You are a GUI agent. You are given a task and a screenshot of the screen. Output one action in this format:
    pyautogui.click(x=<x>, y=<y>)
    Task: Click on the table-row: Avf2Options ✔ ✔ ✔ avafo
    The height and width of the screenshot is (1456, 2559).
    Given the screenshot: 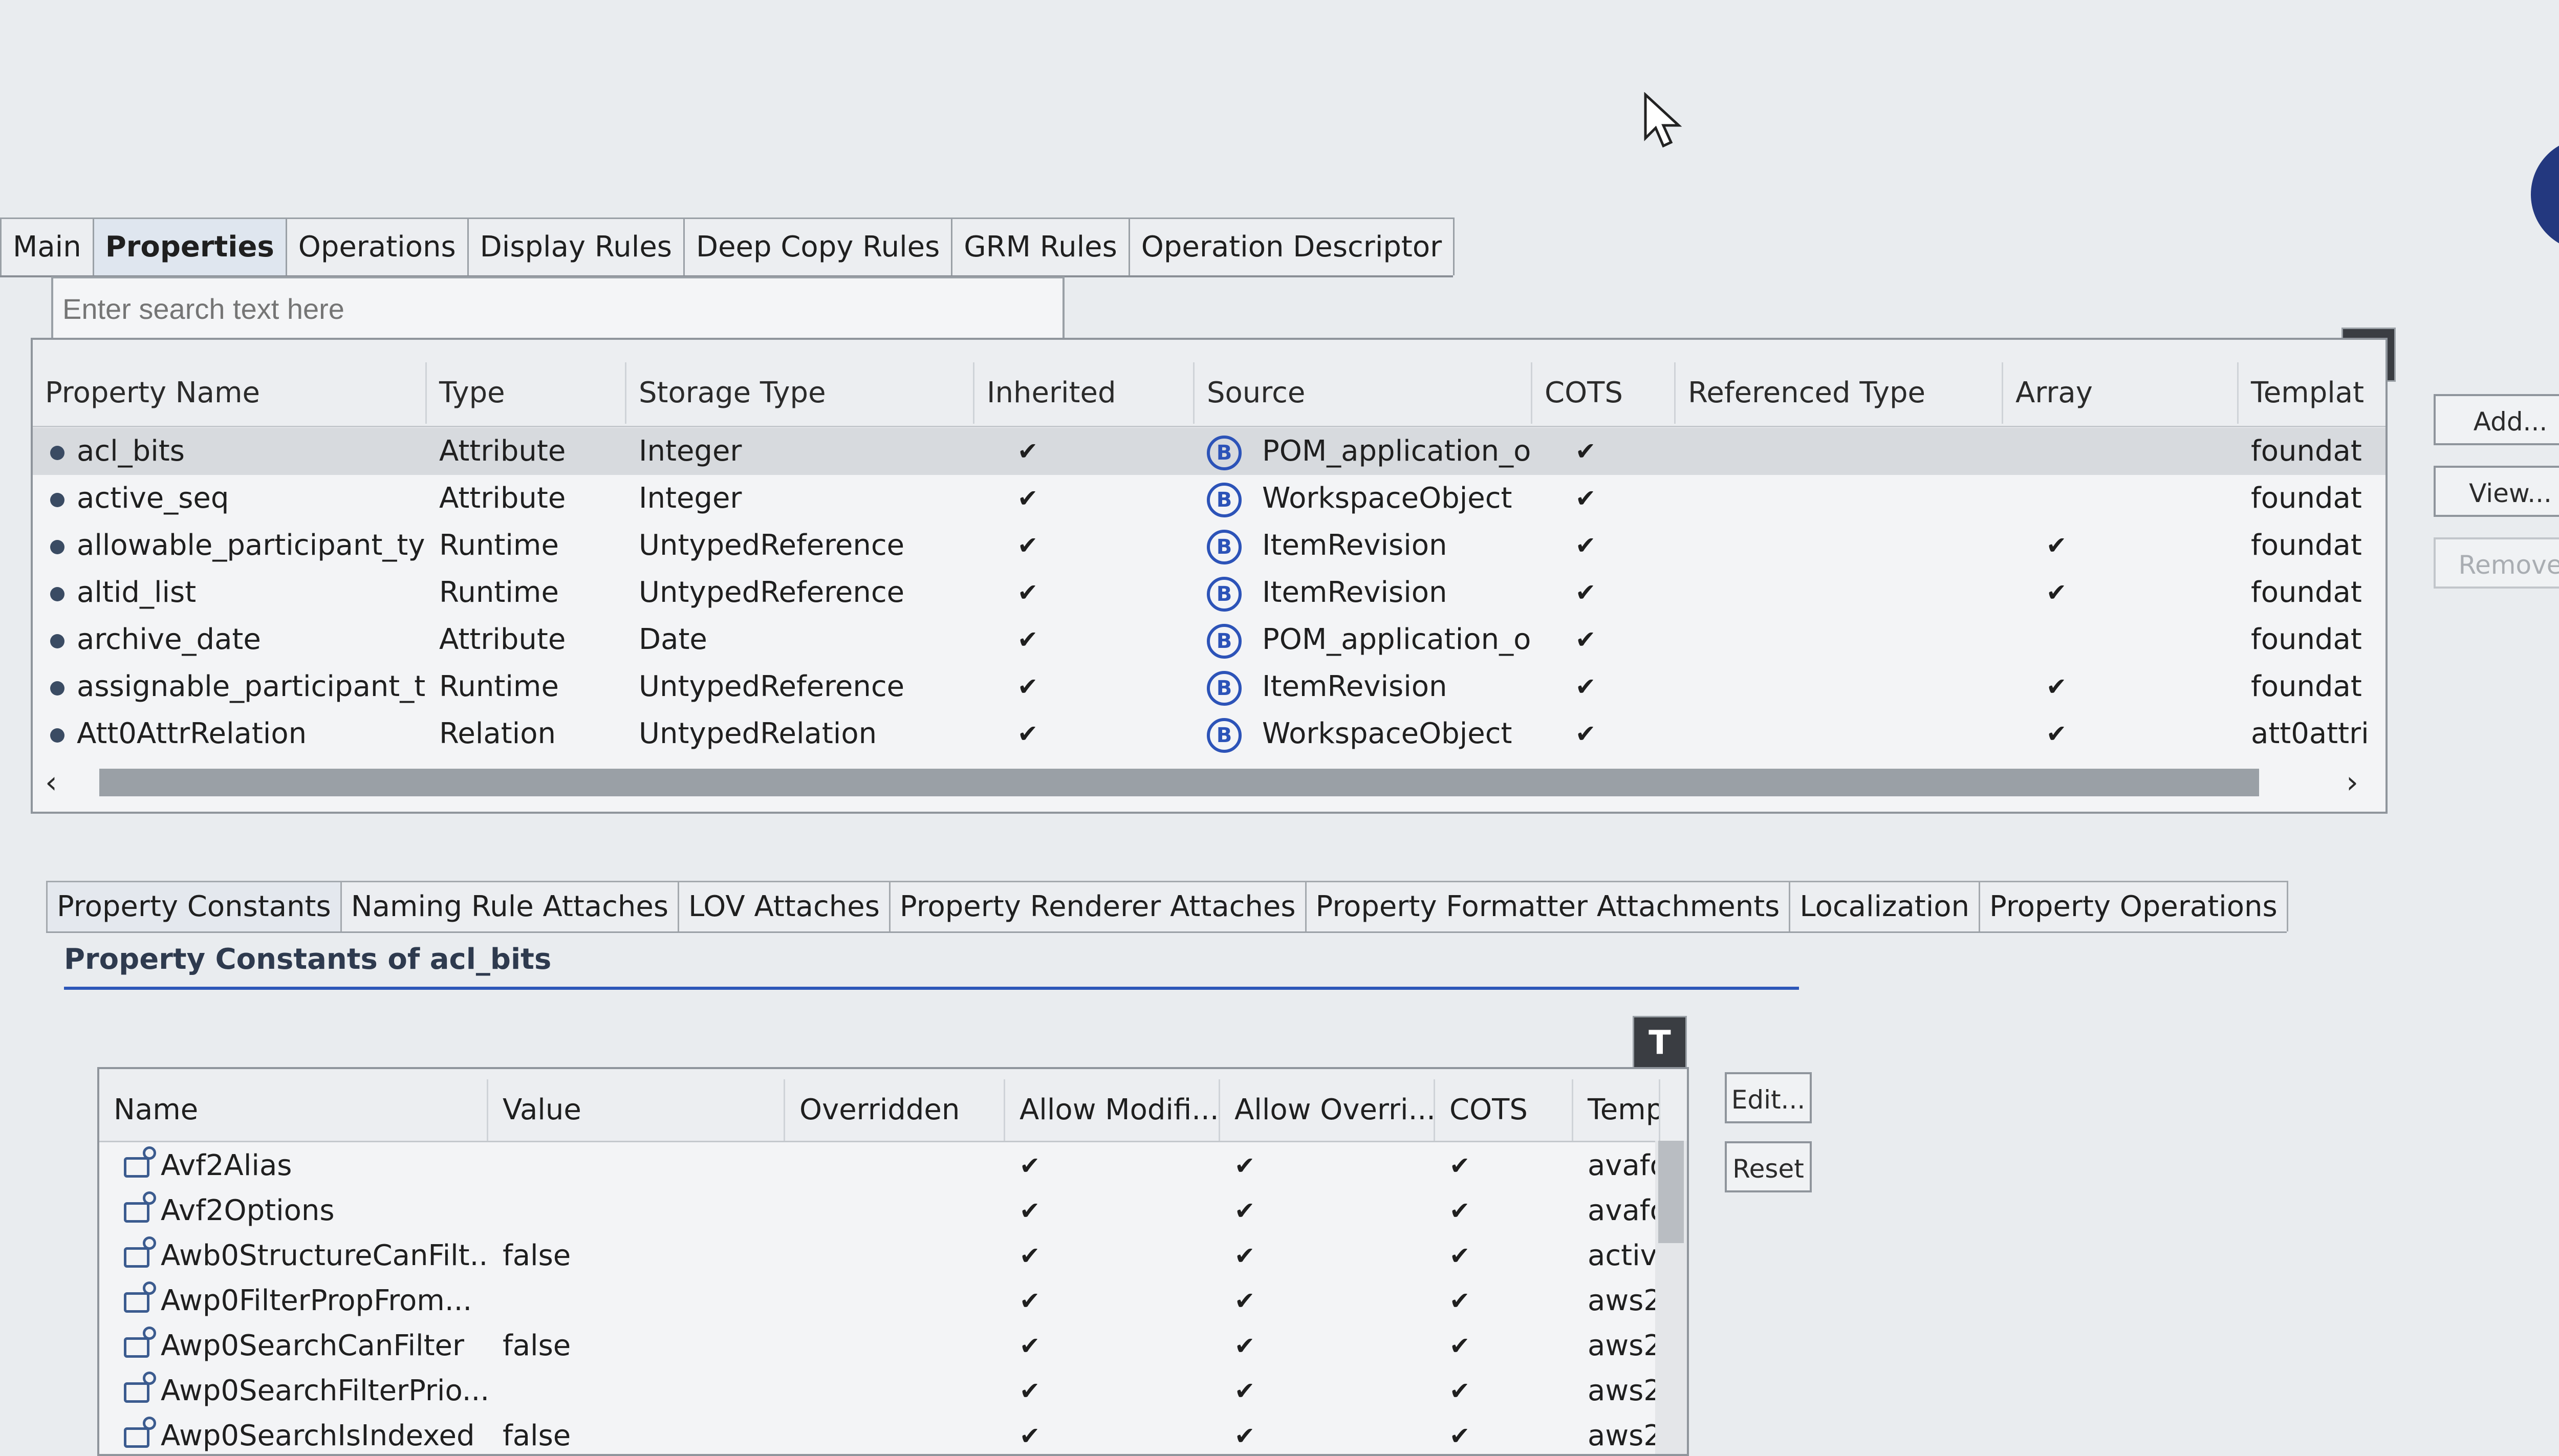 What is the action you would take?
    pyautogui.click(x=893, y=1210)
    